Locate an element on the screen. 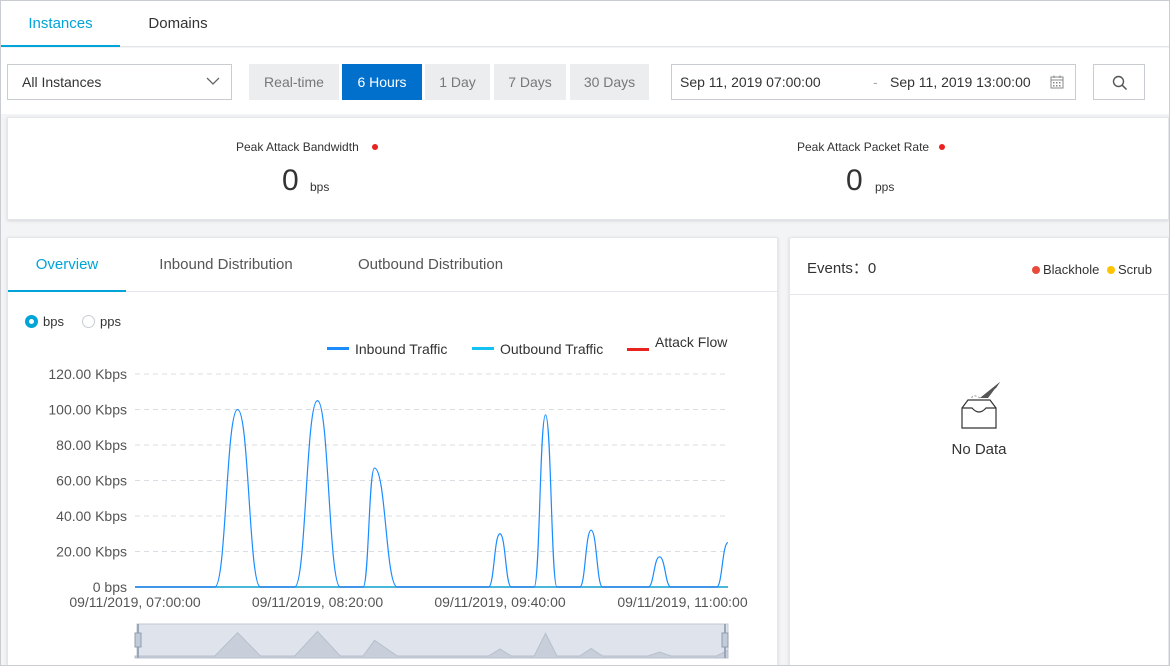 This screenshot has height=666, width=1170. legend-blackhole: Blackhole is located at coordinates (1065, 269).